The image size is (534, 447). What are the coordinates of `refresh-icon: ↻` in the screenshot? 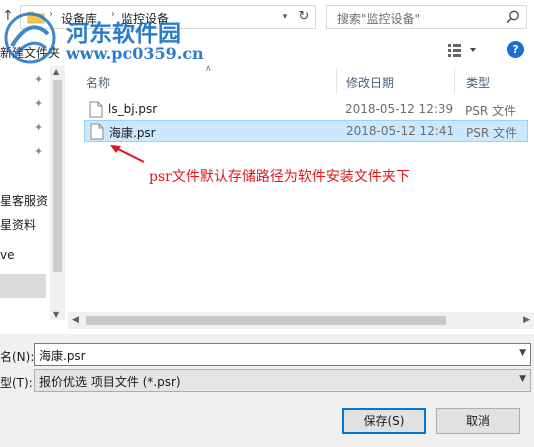 It's located at (304, 17).